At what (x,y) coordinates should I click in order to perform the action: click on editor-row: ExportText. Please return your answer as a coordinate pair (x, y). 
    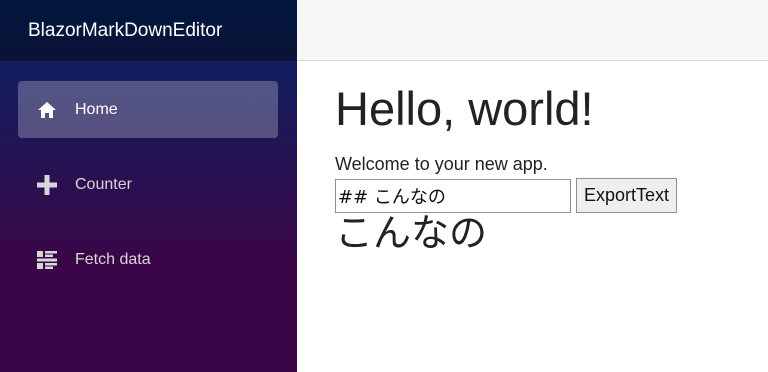
    Looking at the image, I should click on (506, 195).